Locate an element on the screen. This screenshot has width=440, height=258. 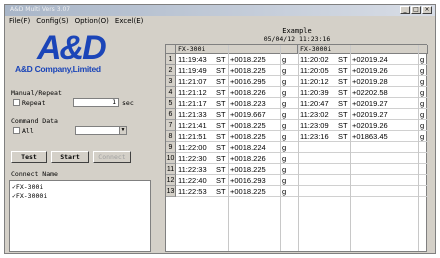
repeat-checkbox is located at coordinates (16, 102).